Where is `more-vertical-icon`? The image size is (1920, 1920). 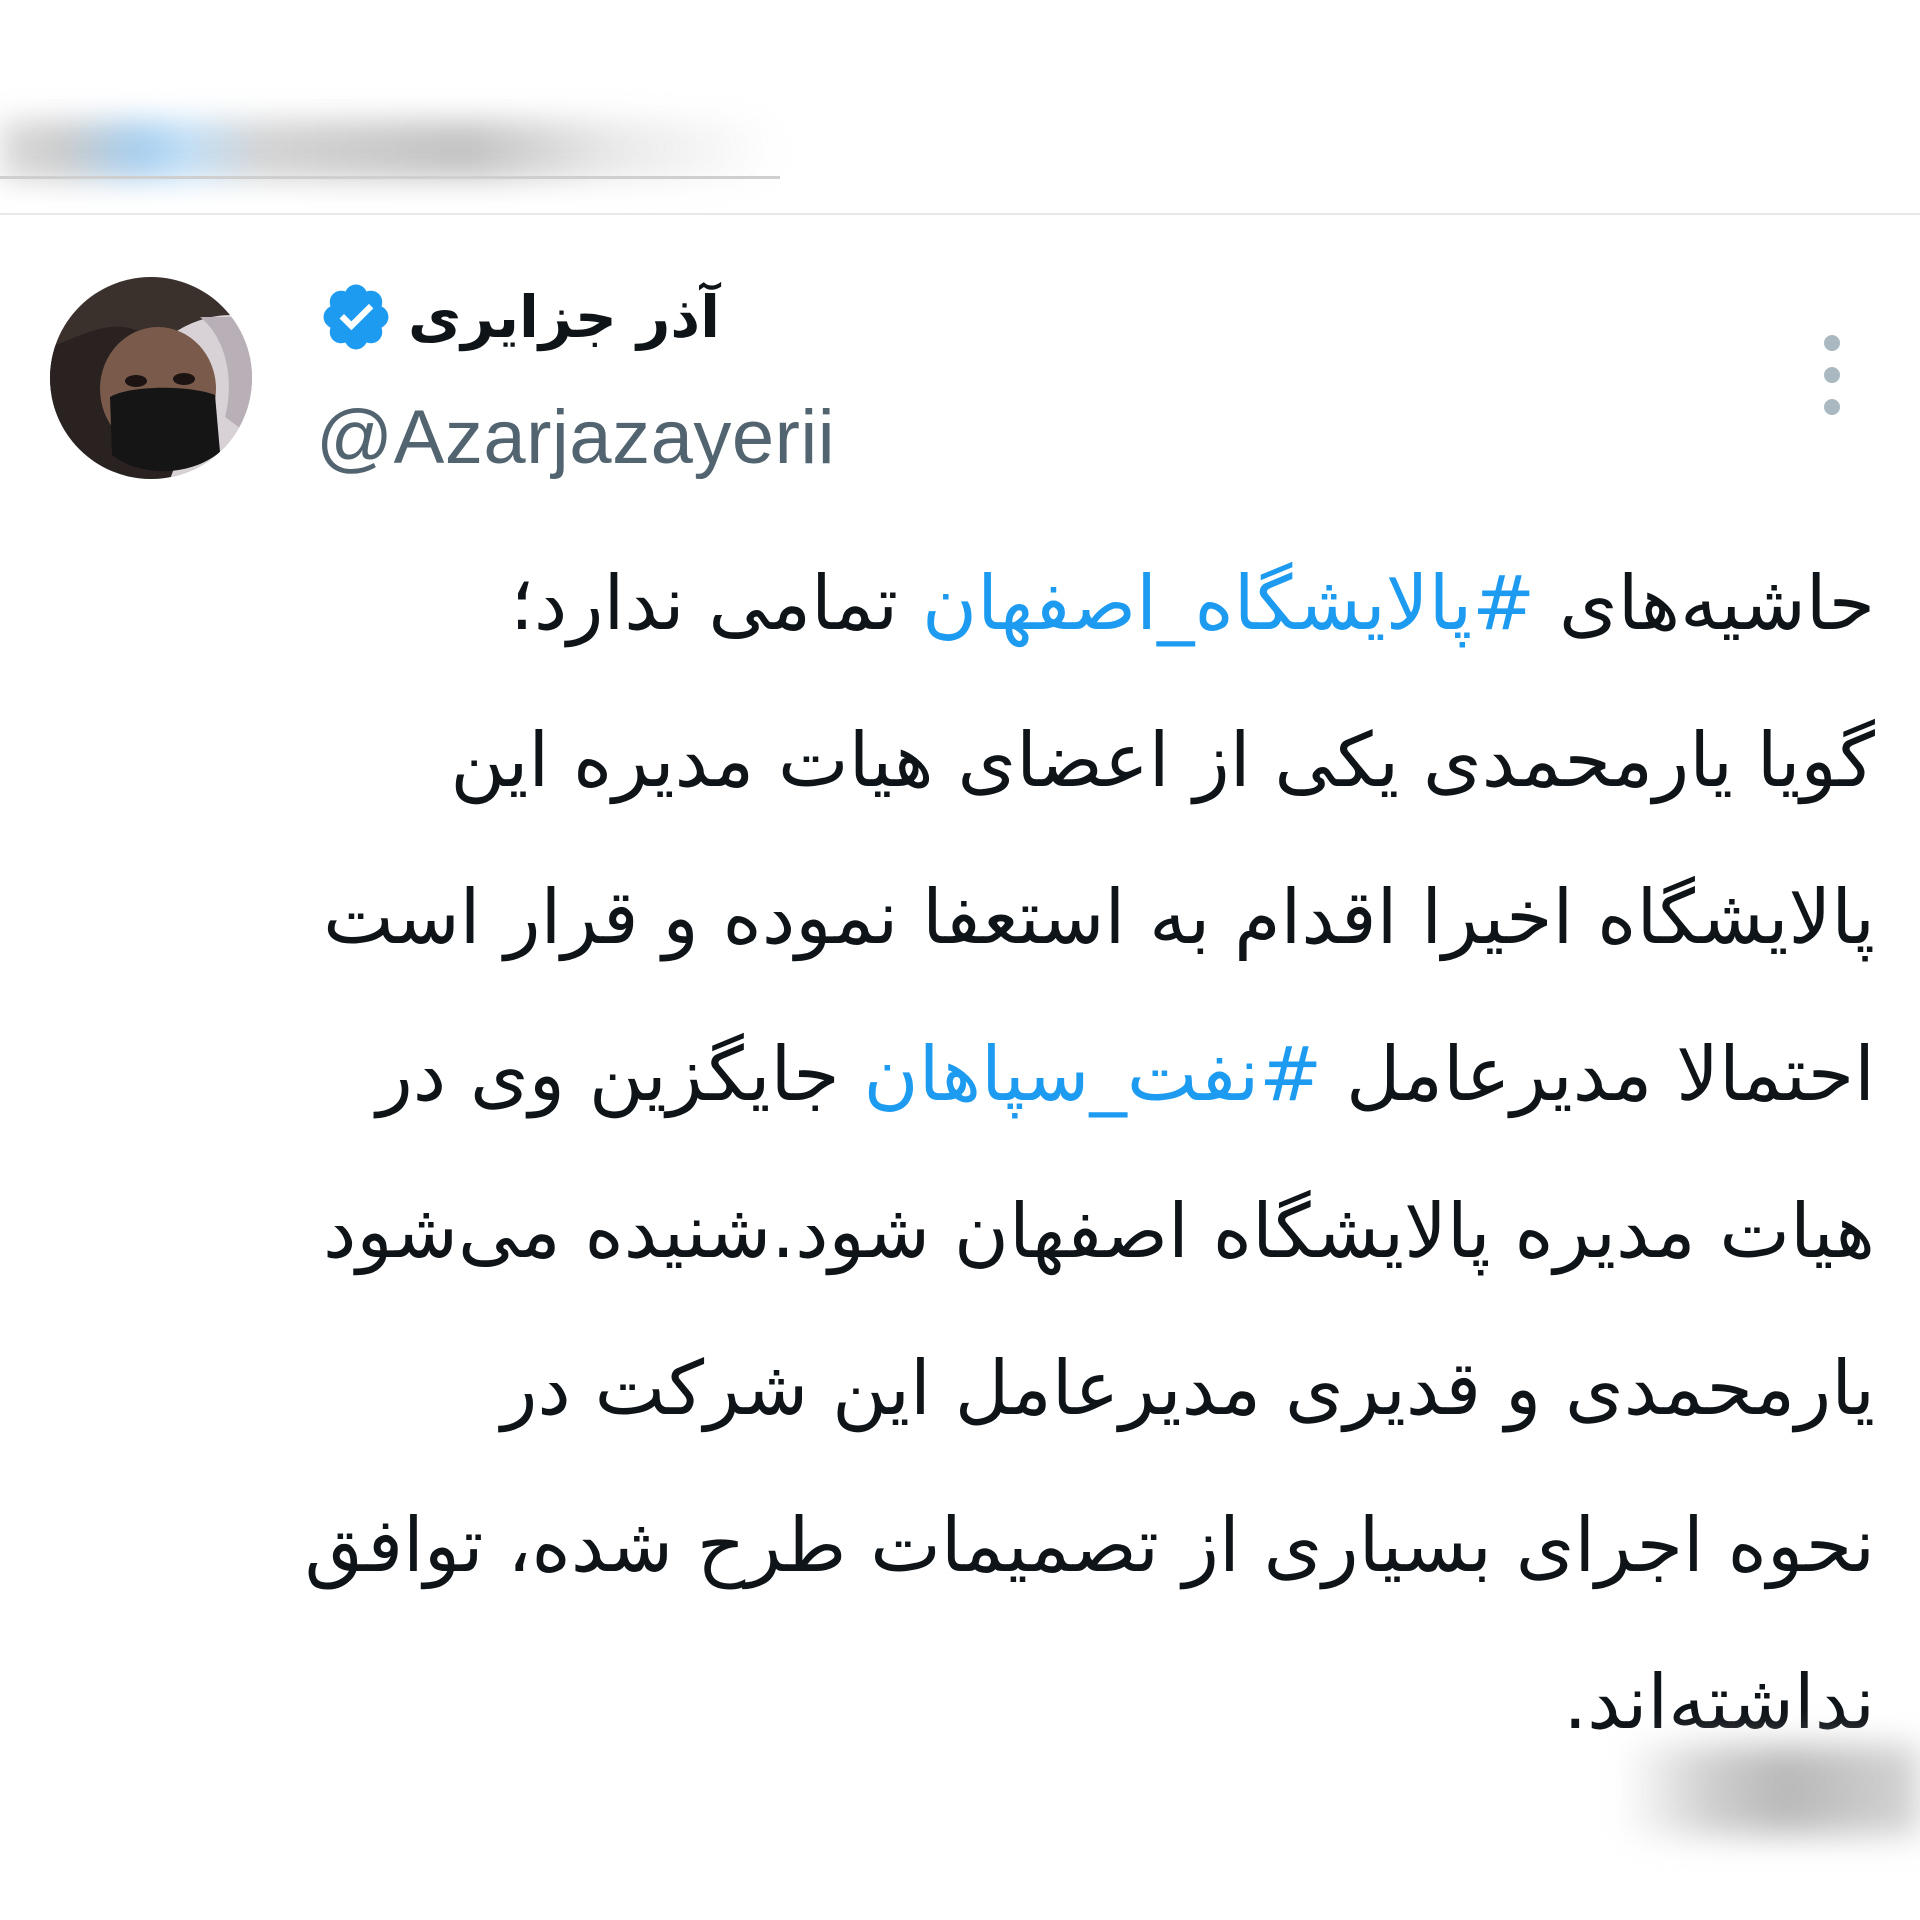 more-vertical-icon is located at coordinates (1833, 375).